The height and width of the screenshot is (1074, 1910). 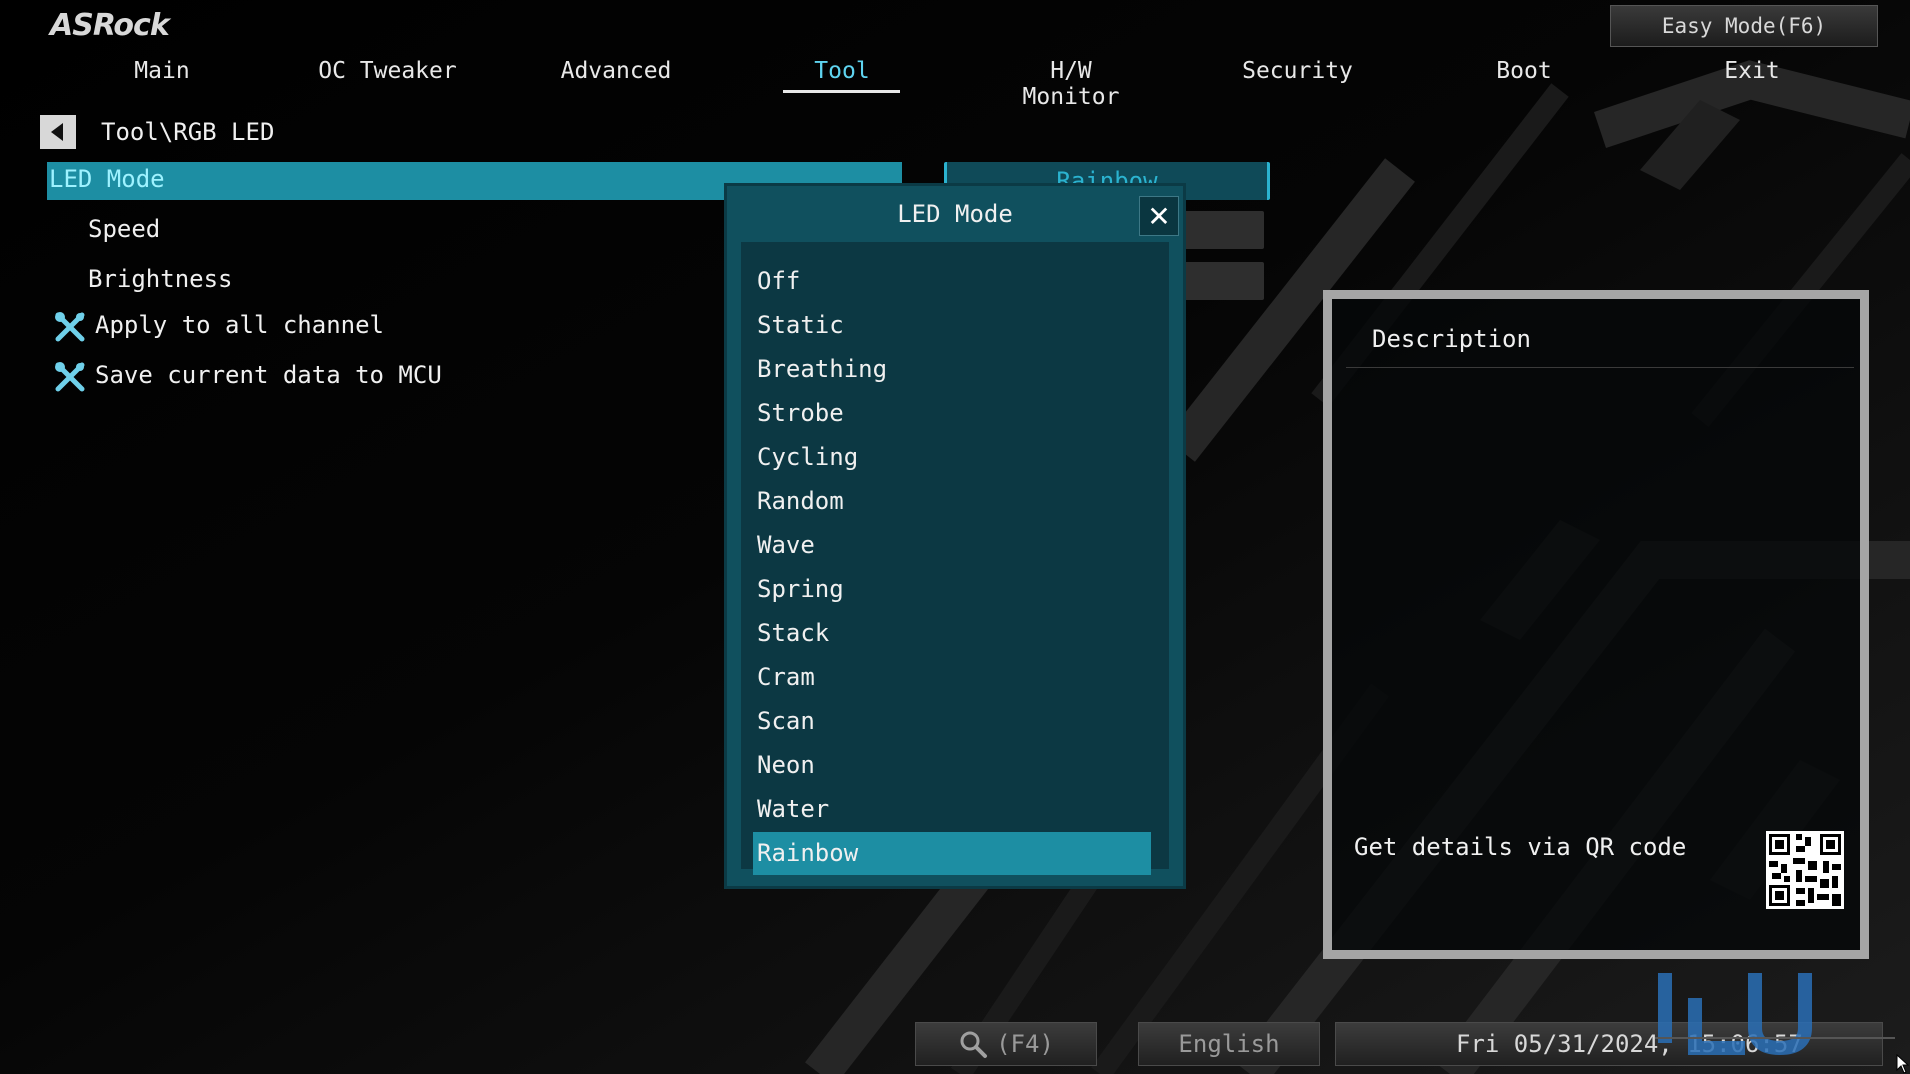 I want to click on easy-mode-button: Easy Mode(F6), so click(x=1744, y=26).